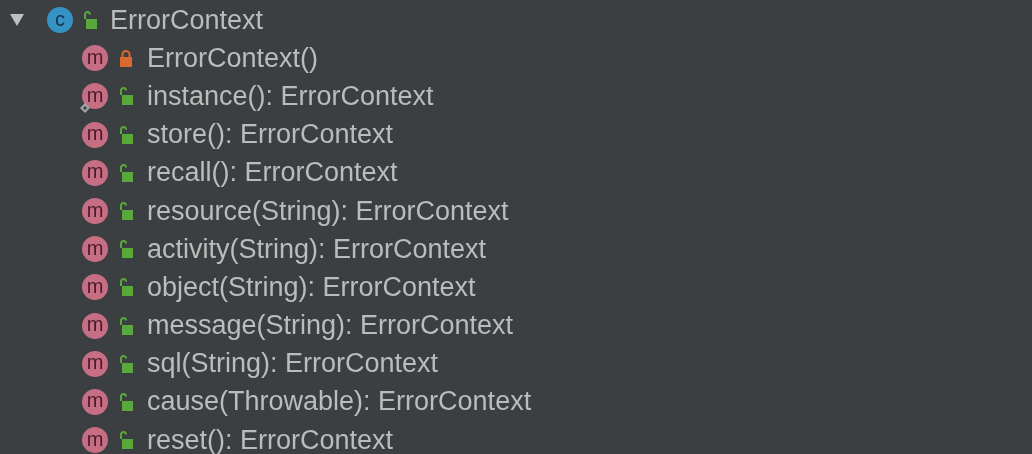  I want to click on tree-item: m ErrorContext(), so click(159, 58).